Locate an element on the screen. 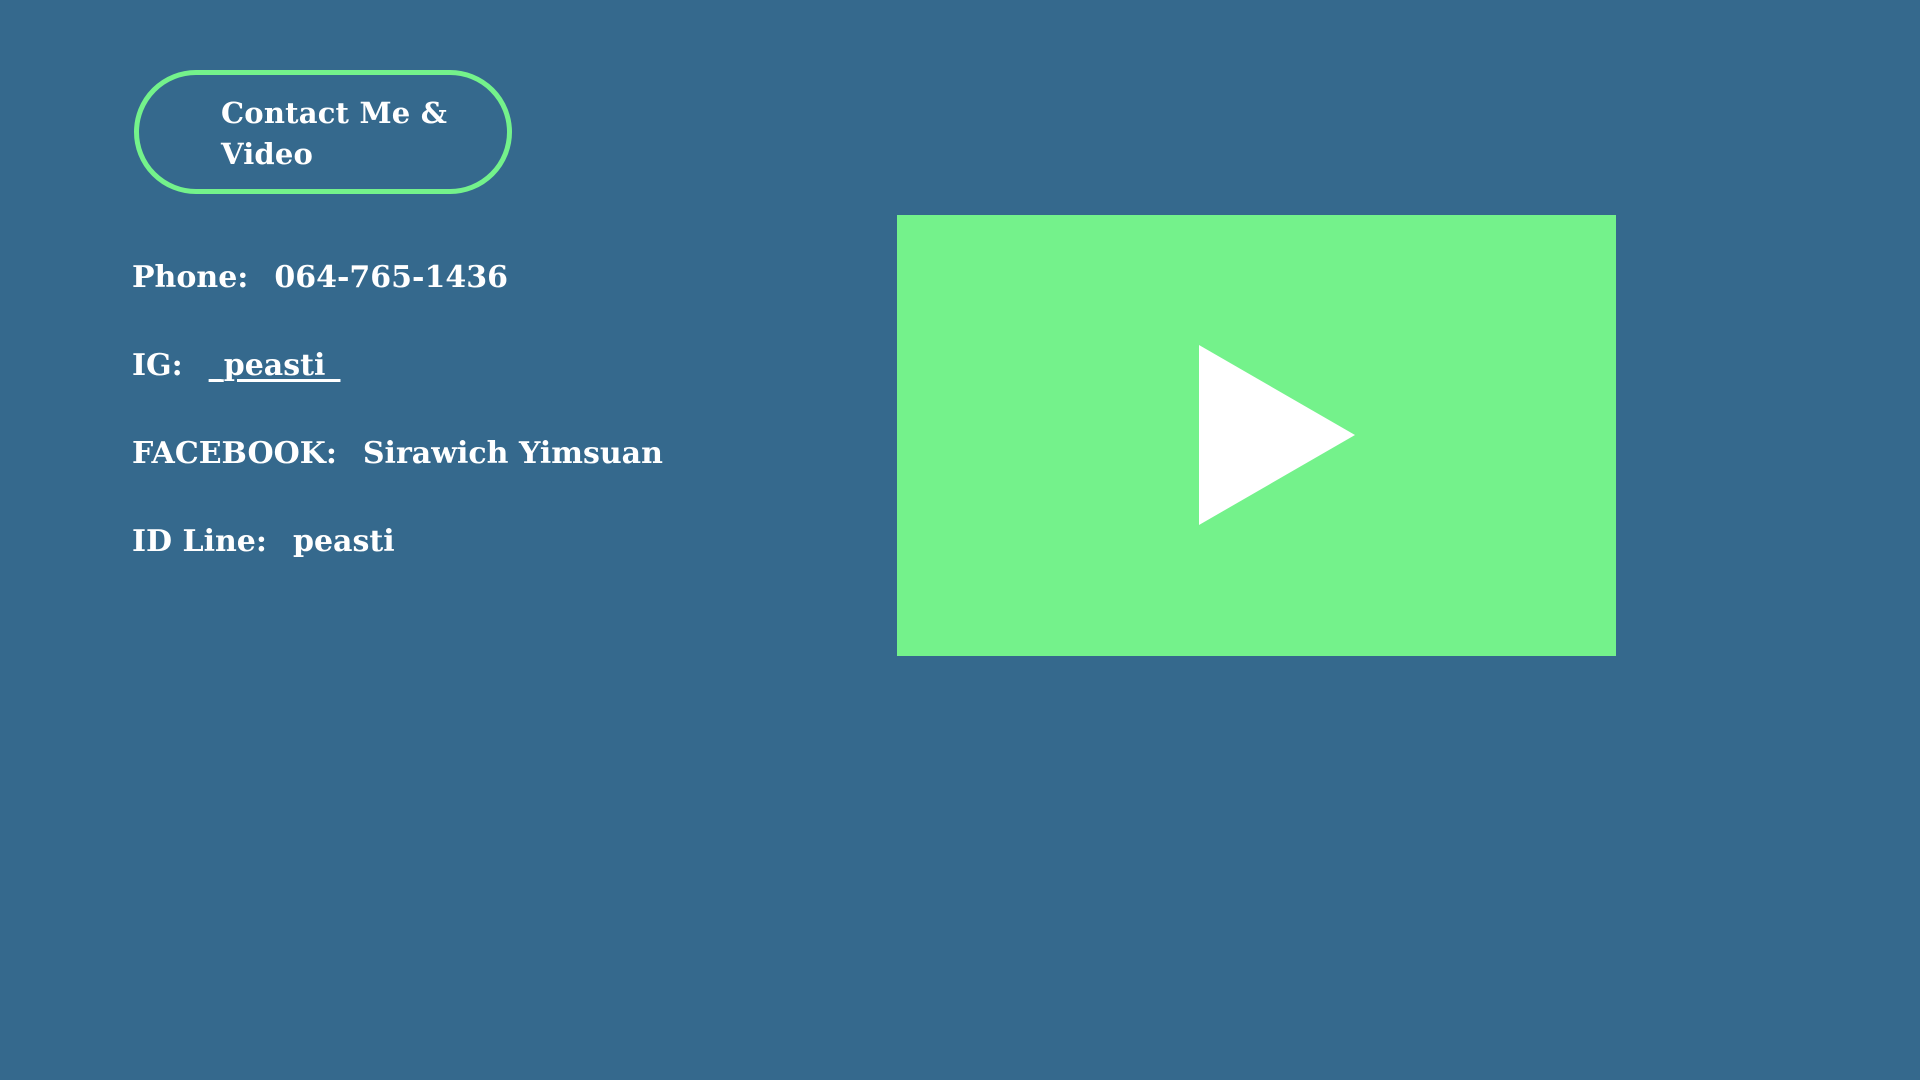 The width and height of the screenshot is (1920, 1080). contact-facebook: FACEBOOK: Sirawich Yimsuan is located at coordinates (397, 454).